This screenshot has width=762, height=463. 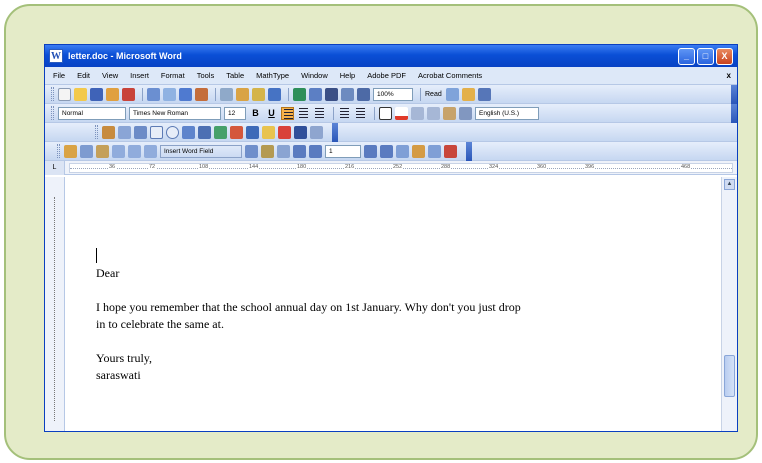 What do you see at coordinates (344, 113) in the screenshot?
I see `numbering-button` at bounding box center [344, 113].